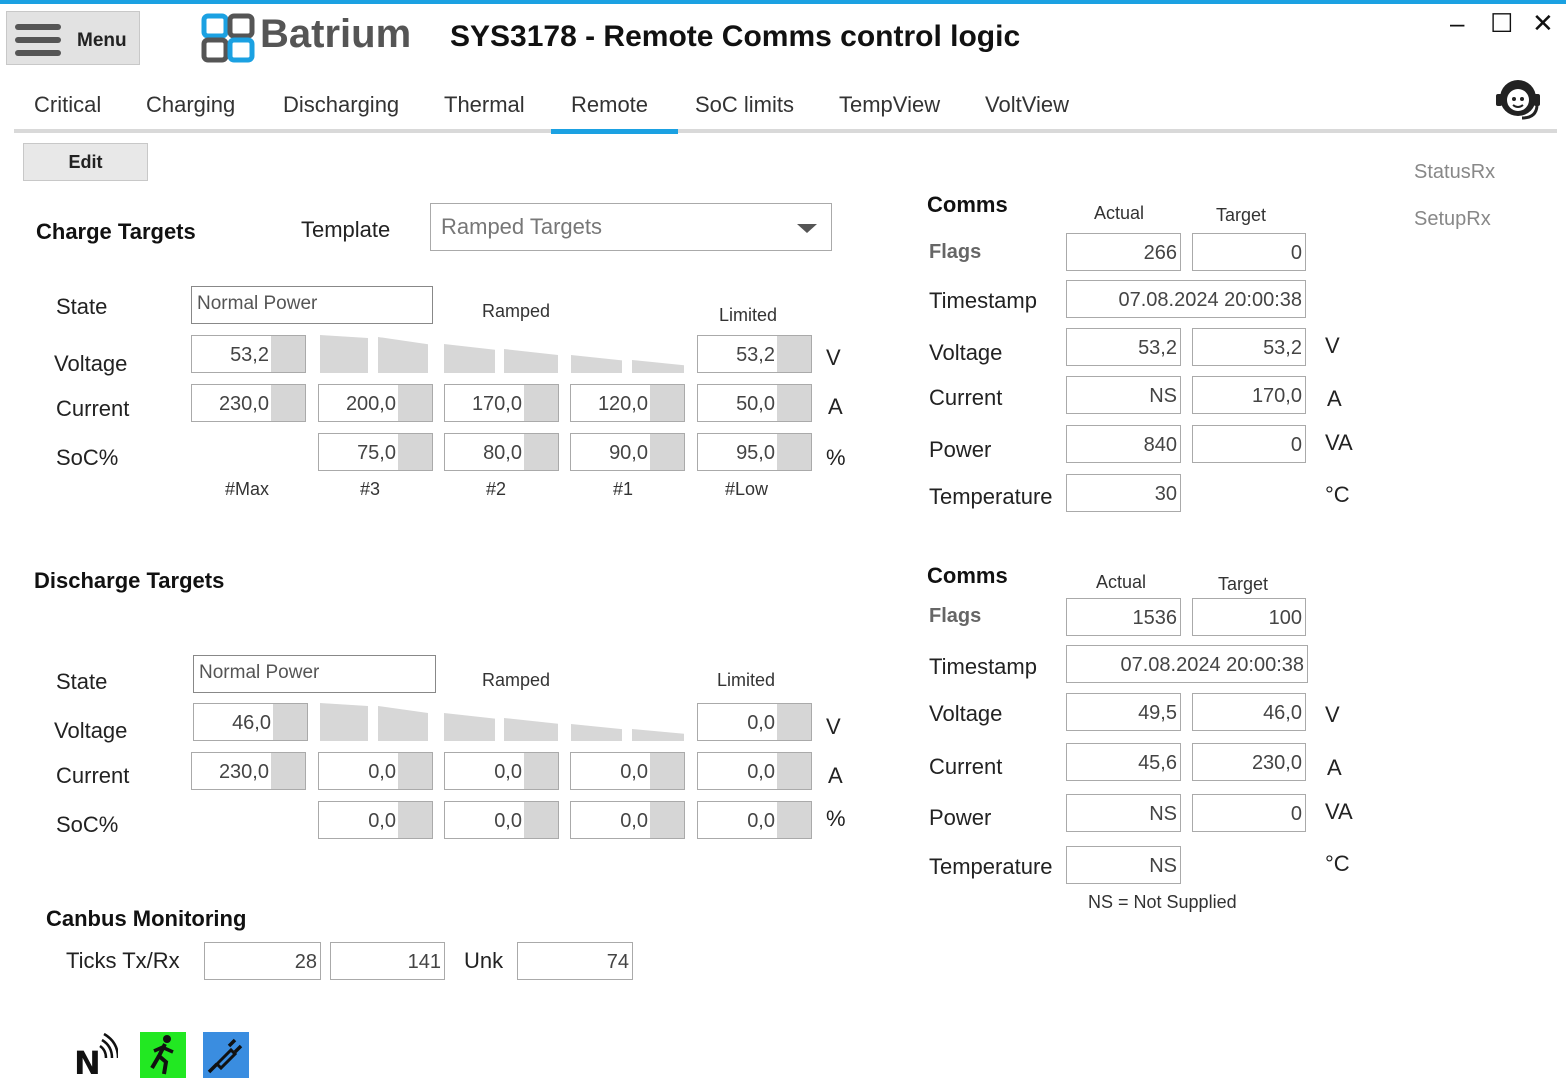 The image size is (1566, 1080). I want to click on comms-discharge-voltage-label: Voltage, so click(966, 713).